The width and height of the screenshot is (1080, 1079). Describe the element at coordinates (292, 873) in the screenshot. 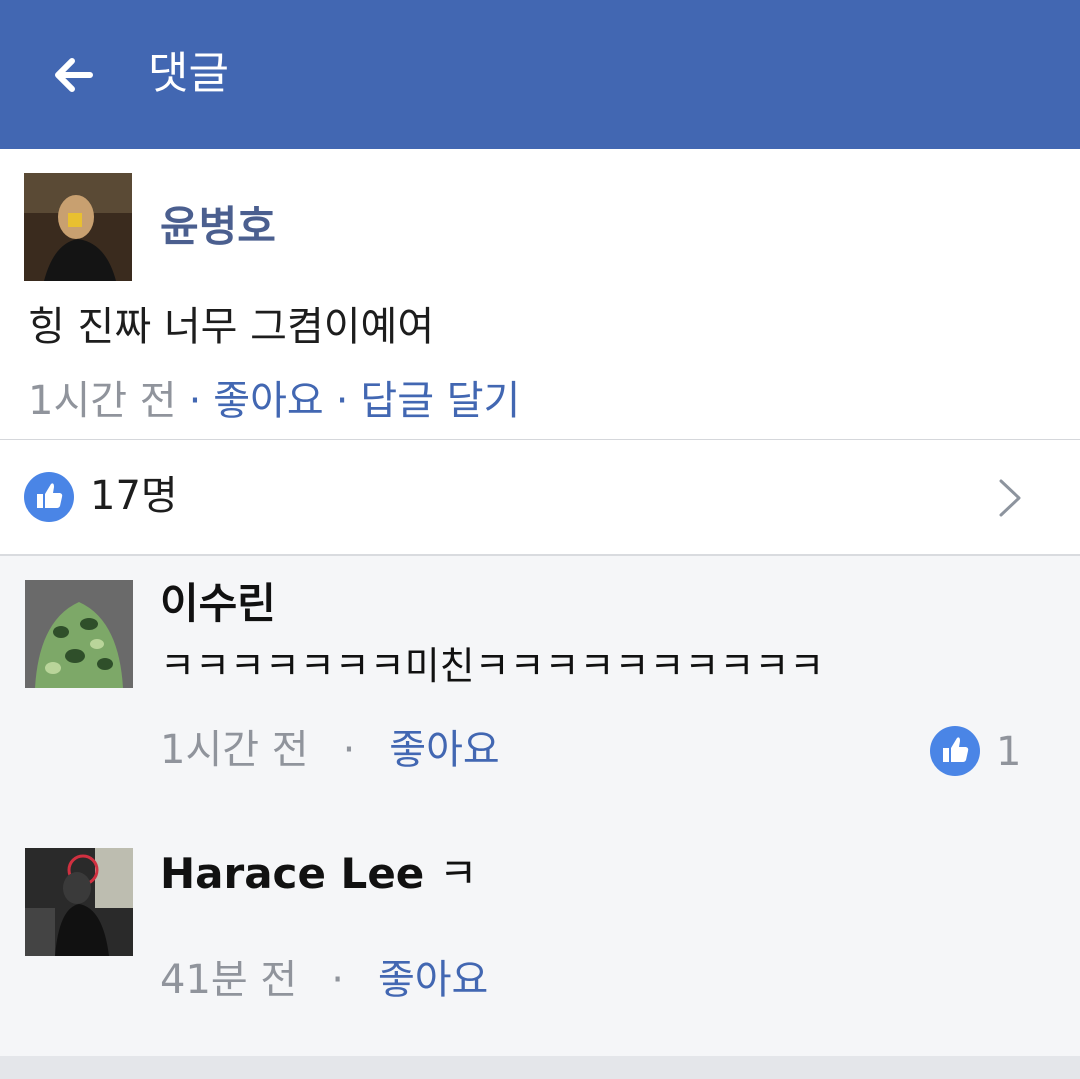

I see `reply-author-name: Harace Lee` at that location.